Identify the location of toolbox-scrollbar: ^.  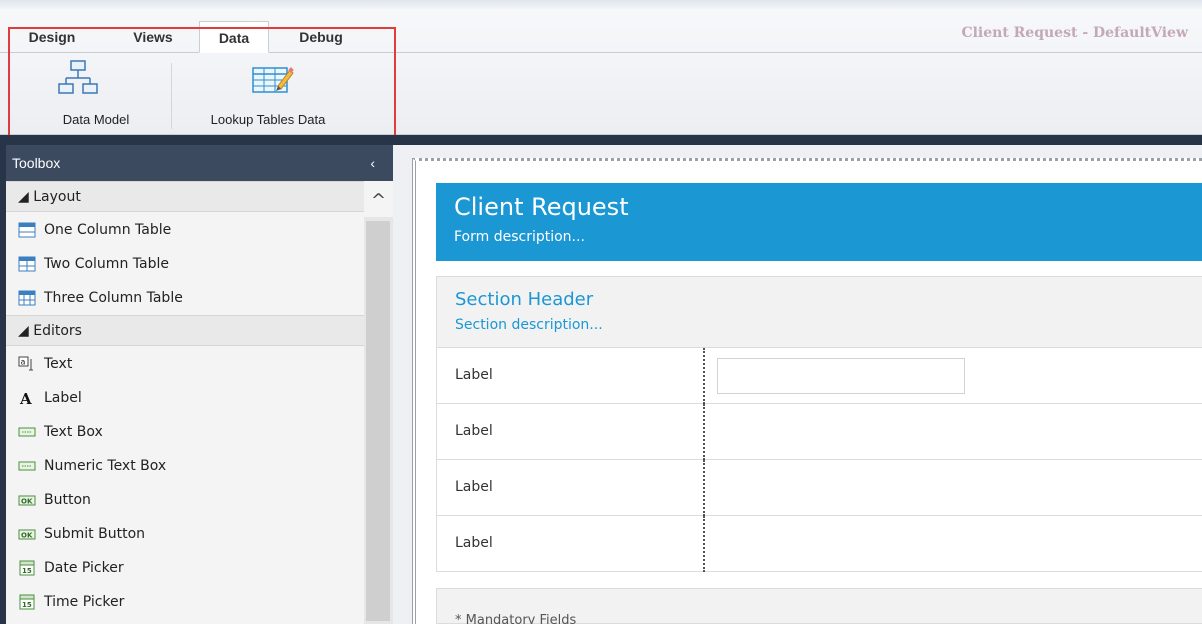
(378, 402).